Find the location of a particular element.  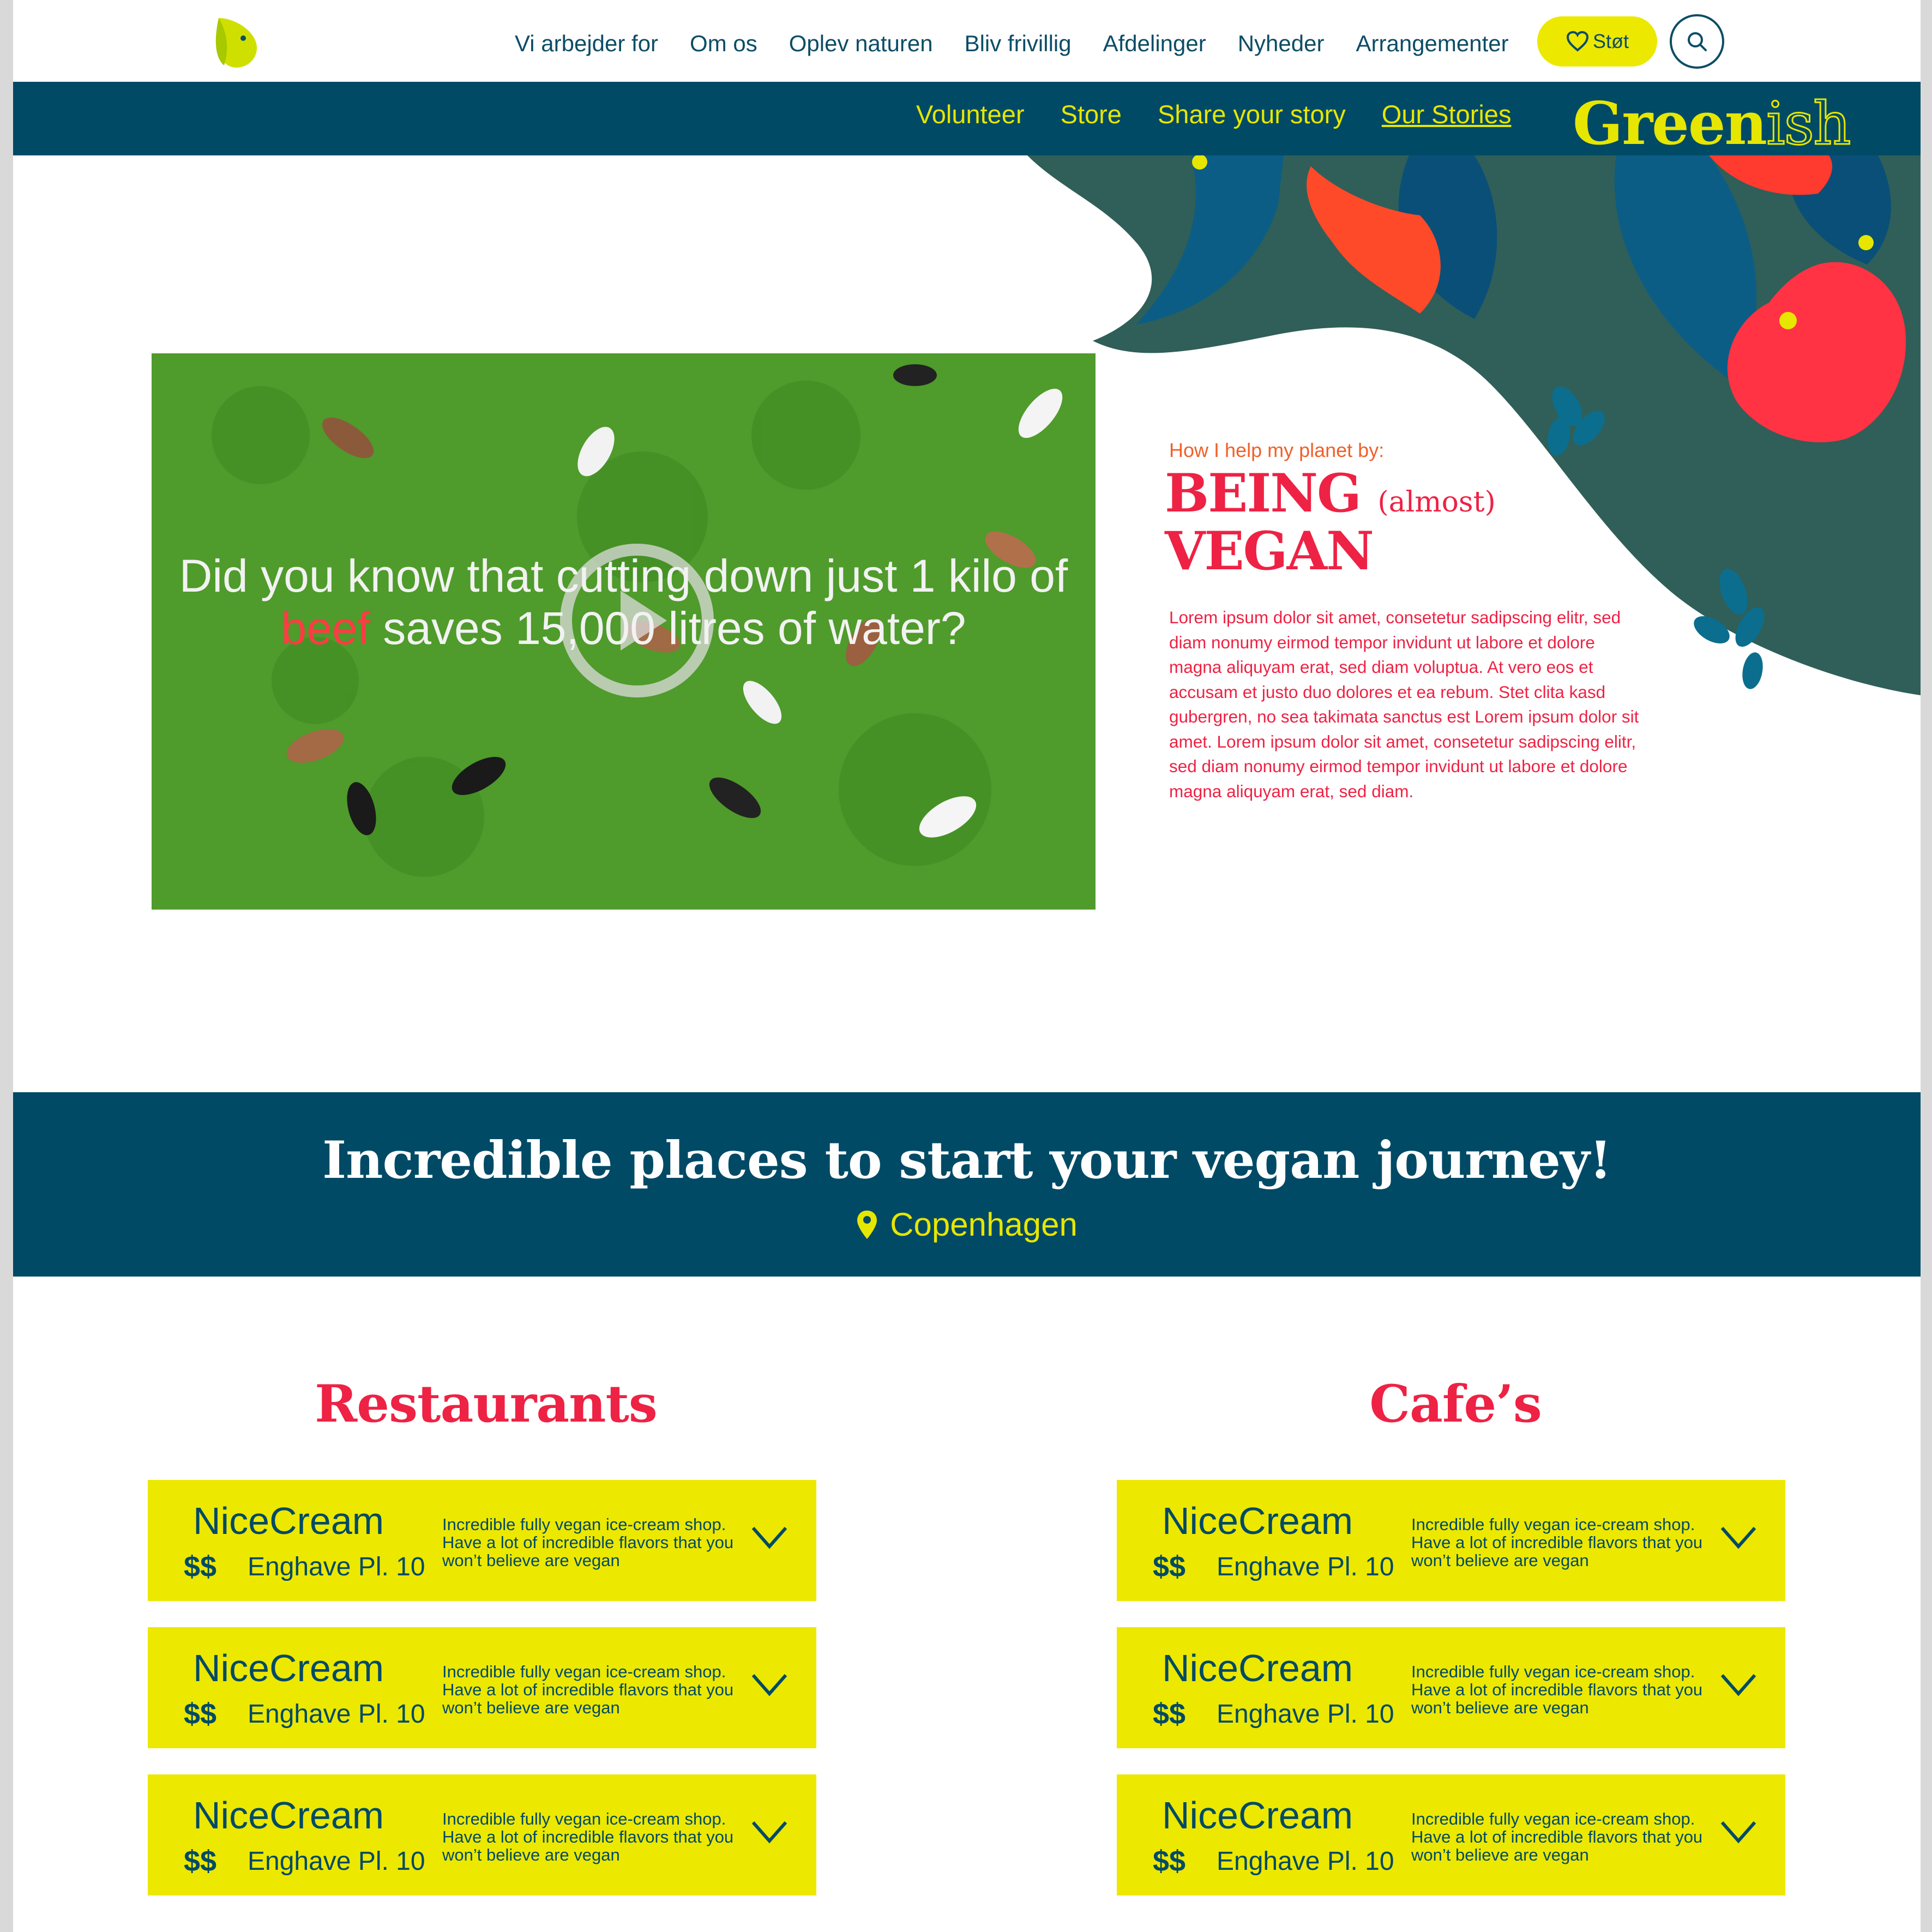

greenish-brand-logo: Greenish is located at coordinates (1712, 124).